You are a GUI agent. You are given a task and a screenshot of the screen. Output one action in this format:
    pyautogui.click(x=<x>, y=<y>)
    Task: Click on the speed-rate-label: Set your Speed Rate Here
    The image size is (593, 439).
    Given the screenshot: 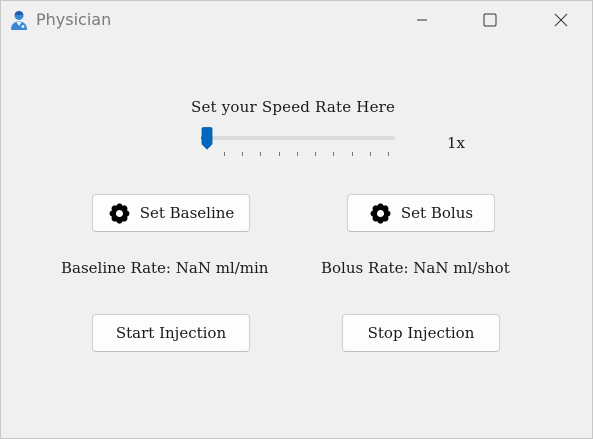 What is the action you would take?
    pyautogui.click(x=293, y=107)
    